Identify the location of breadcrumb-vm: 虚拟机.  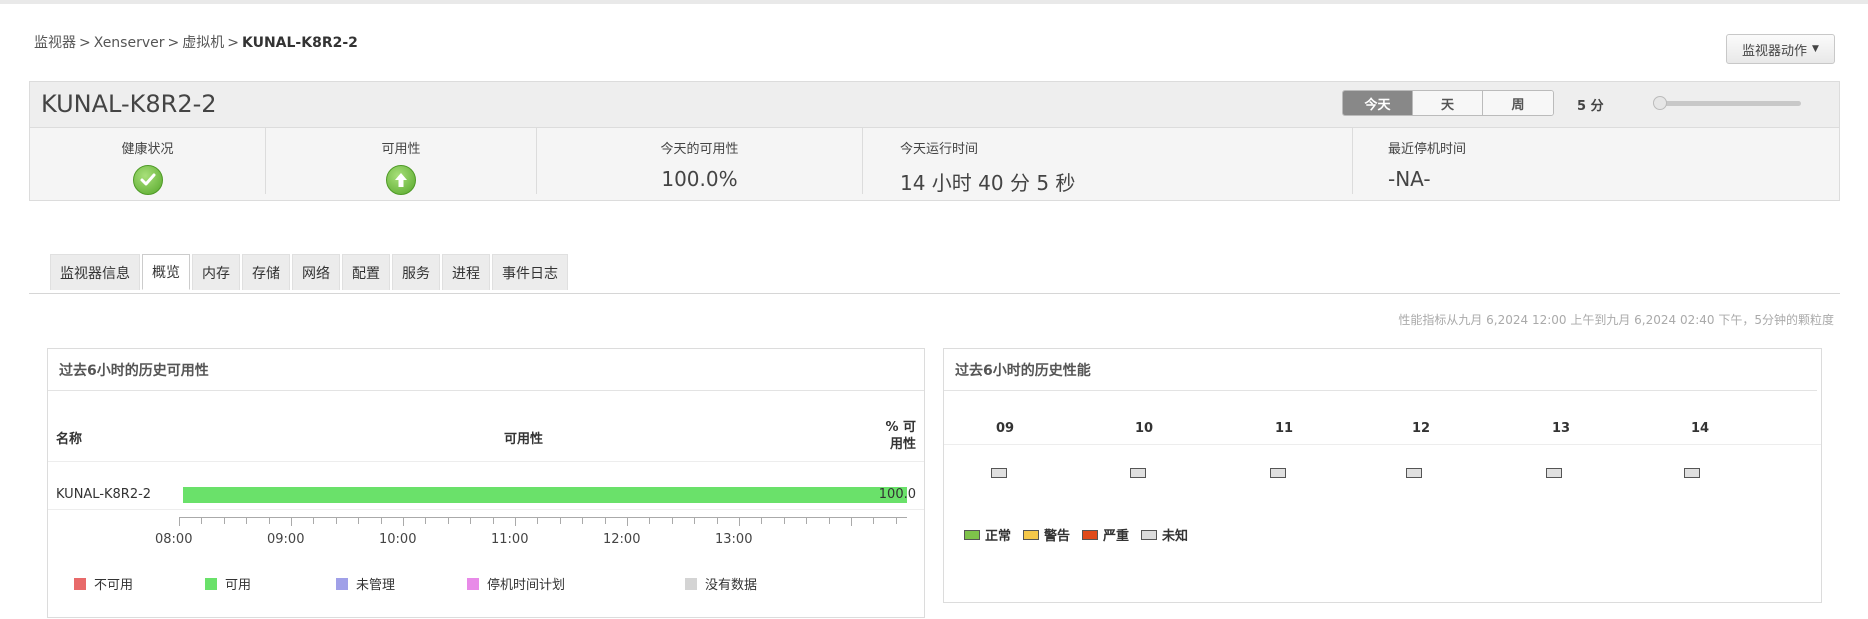
(203, 43).